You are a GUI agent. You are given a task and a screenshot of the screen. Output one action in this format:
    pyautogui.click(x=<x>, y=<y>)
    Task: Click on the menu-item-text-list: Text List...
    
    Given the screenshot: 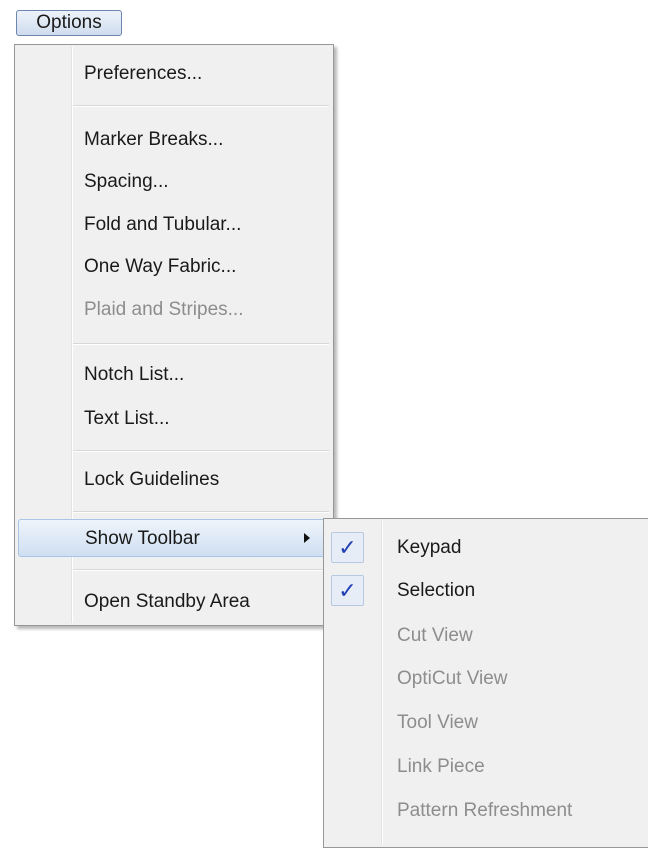 What is the action you would take?
    pyautogui.click(x=174, y=419)
    